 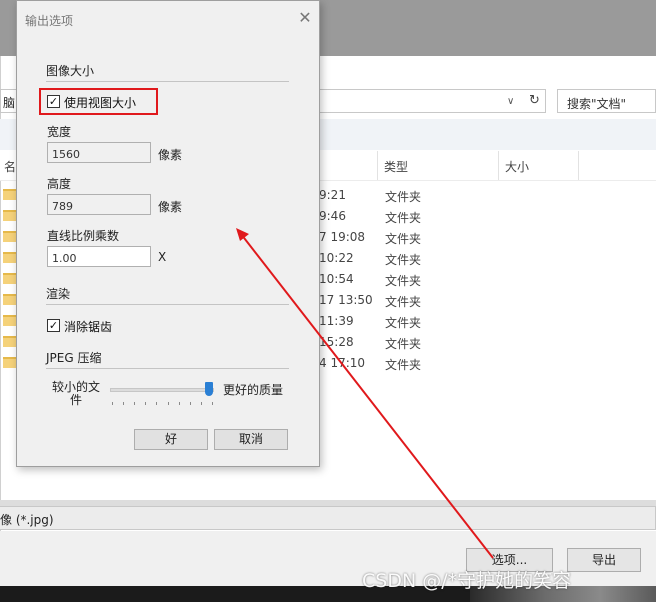 I want to click on watermark: CSDN @/*守护她的笑容, so click(x=467, y=581).